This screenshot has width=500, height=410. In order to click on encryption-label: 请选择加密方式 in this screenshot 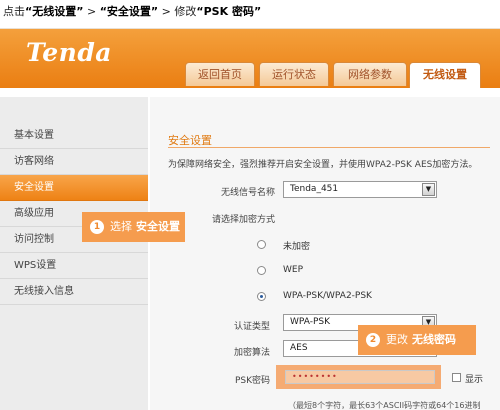, I will do `click(243, 220)`.